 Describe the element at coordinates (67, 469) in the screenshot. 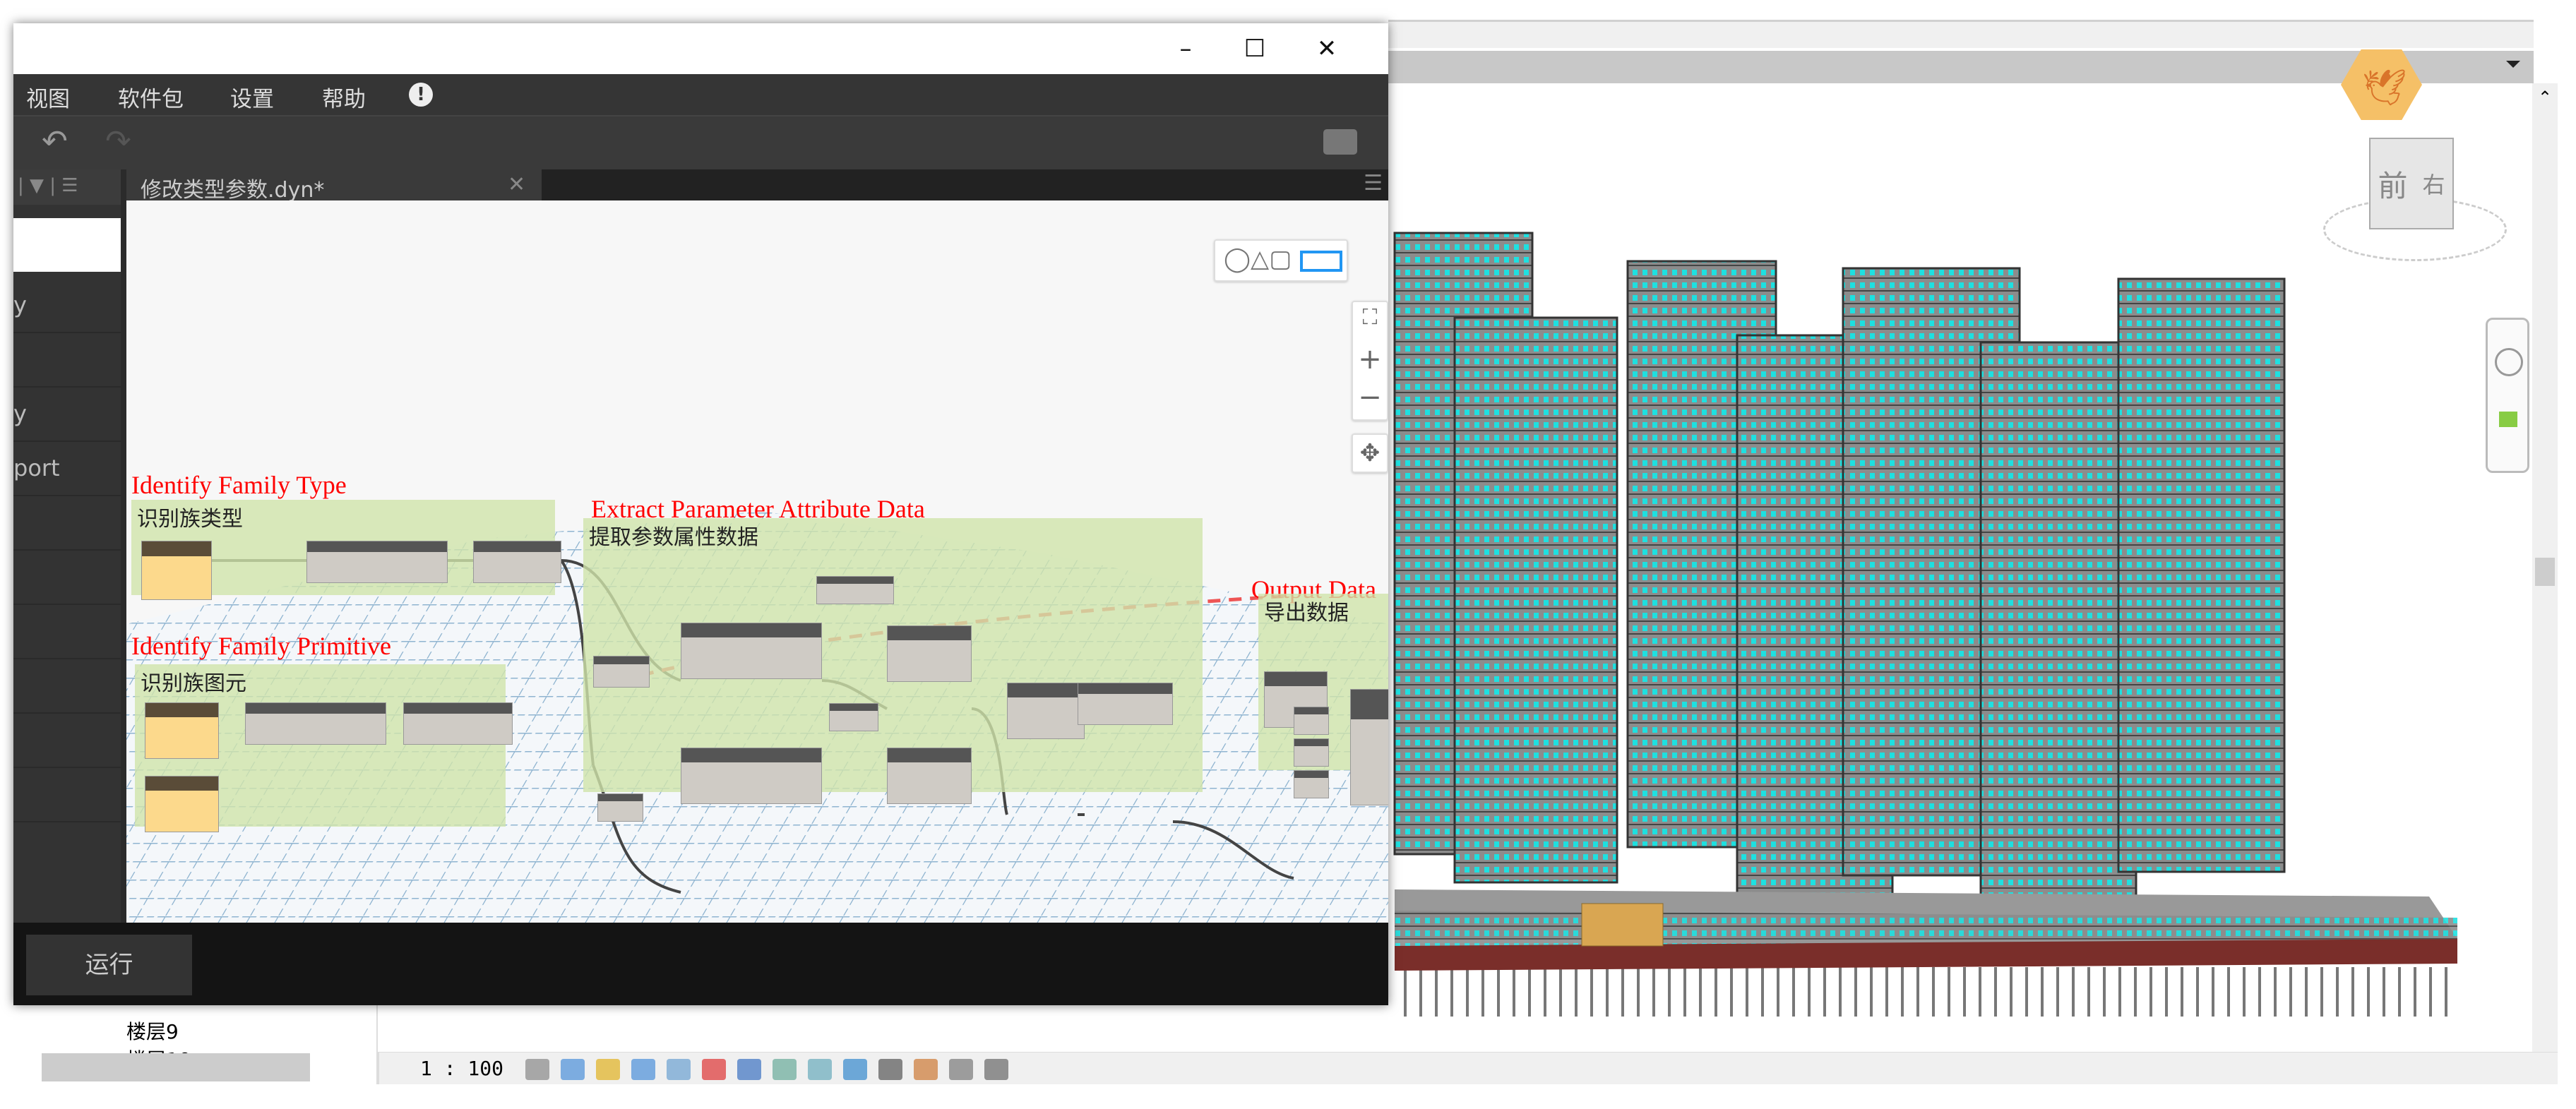

I see `library-category: port` at that location.